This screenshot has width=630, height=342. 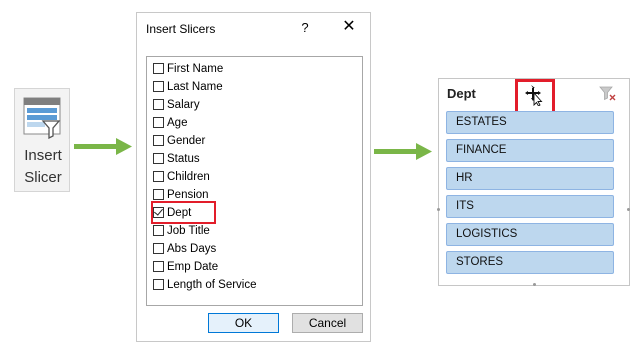 I want to click on field-item: Age, so click(x=170, y=123).